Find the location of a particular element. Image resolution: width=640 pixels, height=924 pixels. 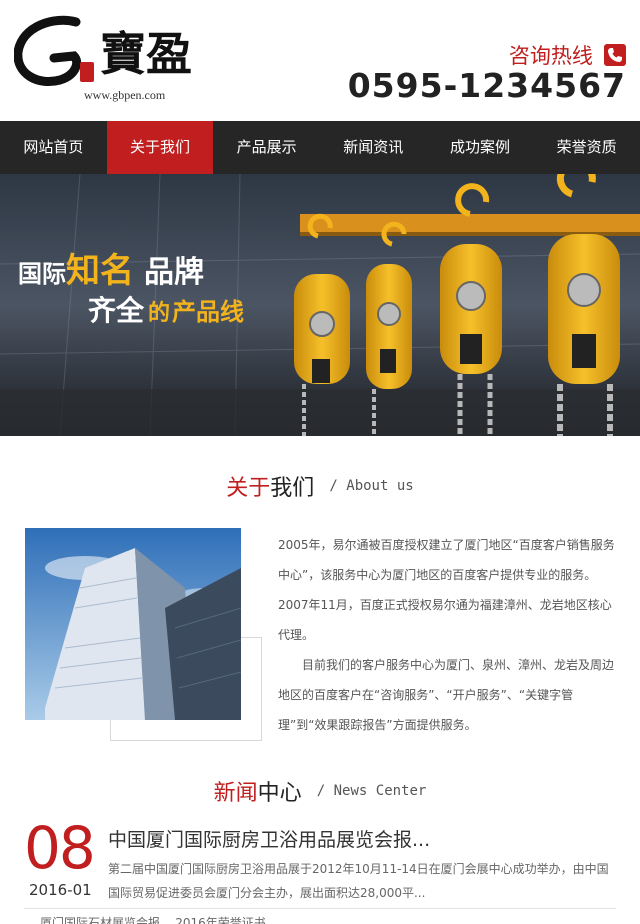

phone-icon is located at coordinates (615, 55).